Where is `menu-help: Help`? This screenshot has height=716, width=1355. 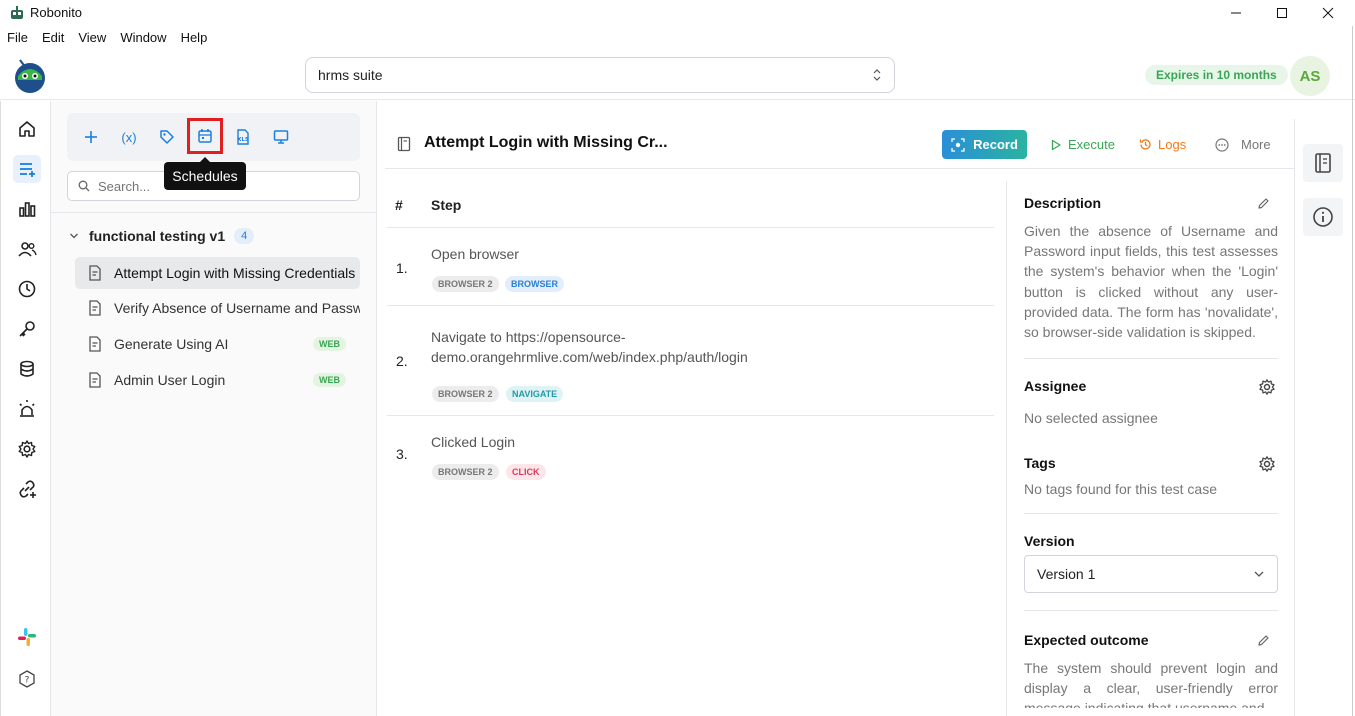
menu-help: Help is located at coordinates (194, 38).